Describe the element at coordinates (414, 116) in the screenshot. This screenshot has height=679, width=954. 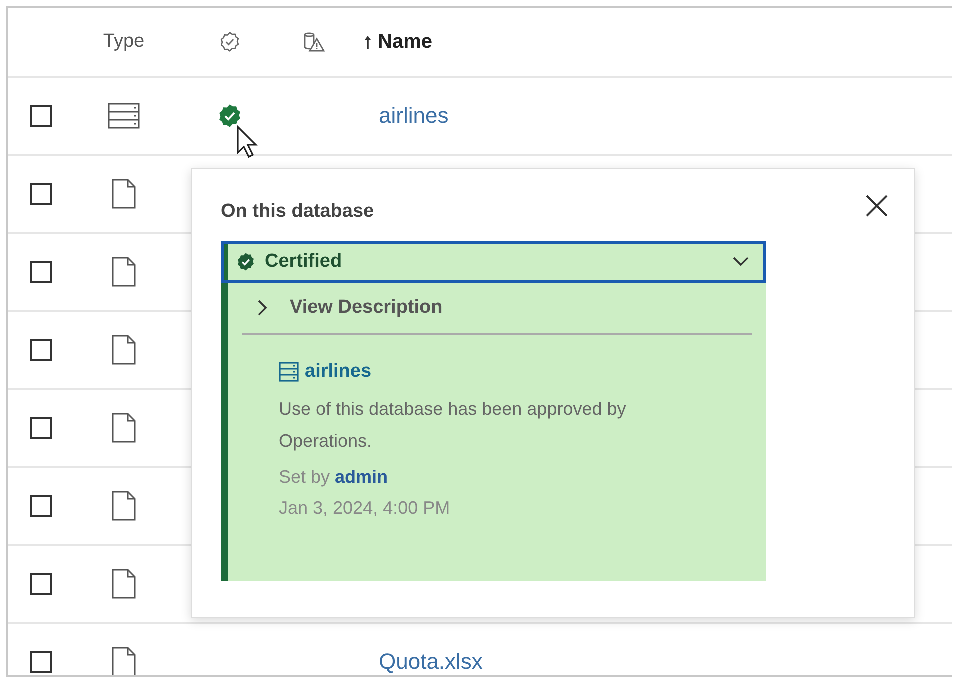
I see `item-name-link: airlines` at that location.